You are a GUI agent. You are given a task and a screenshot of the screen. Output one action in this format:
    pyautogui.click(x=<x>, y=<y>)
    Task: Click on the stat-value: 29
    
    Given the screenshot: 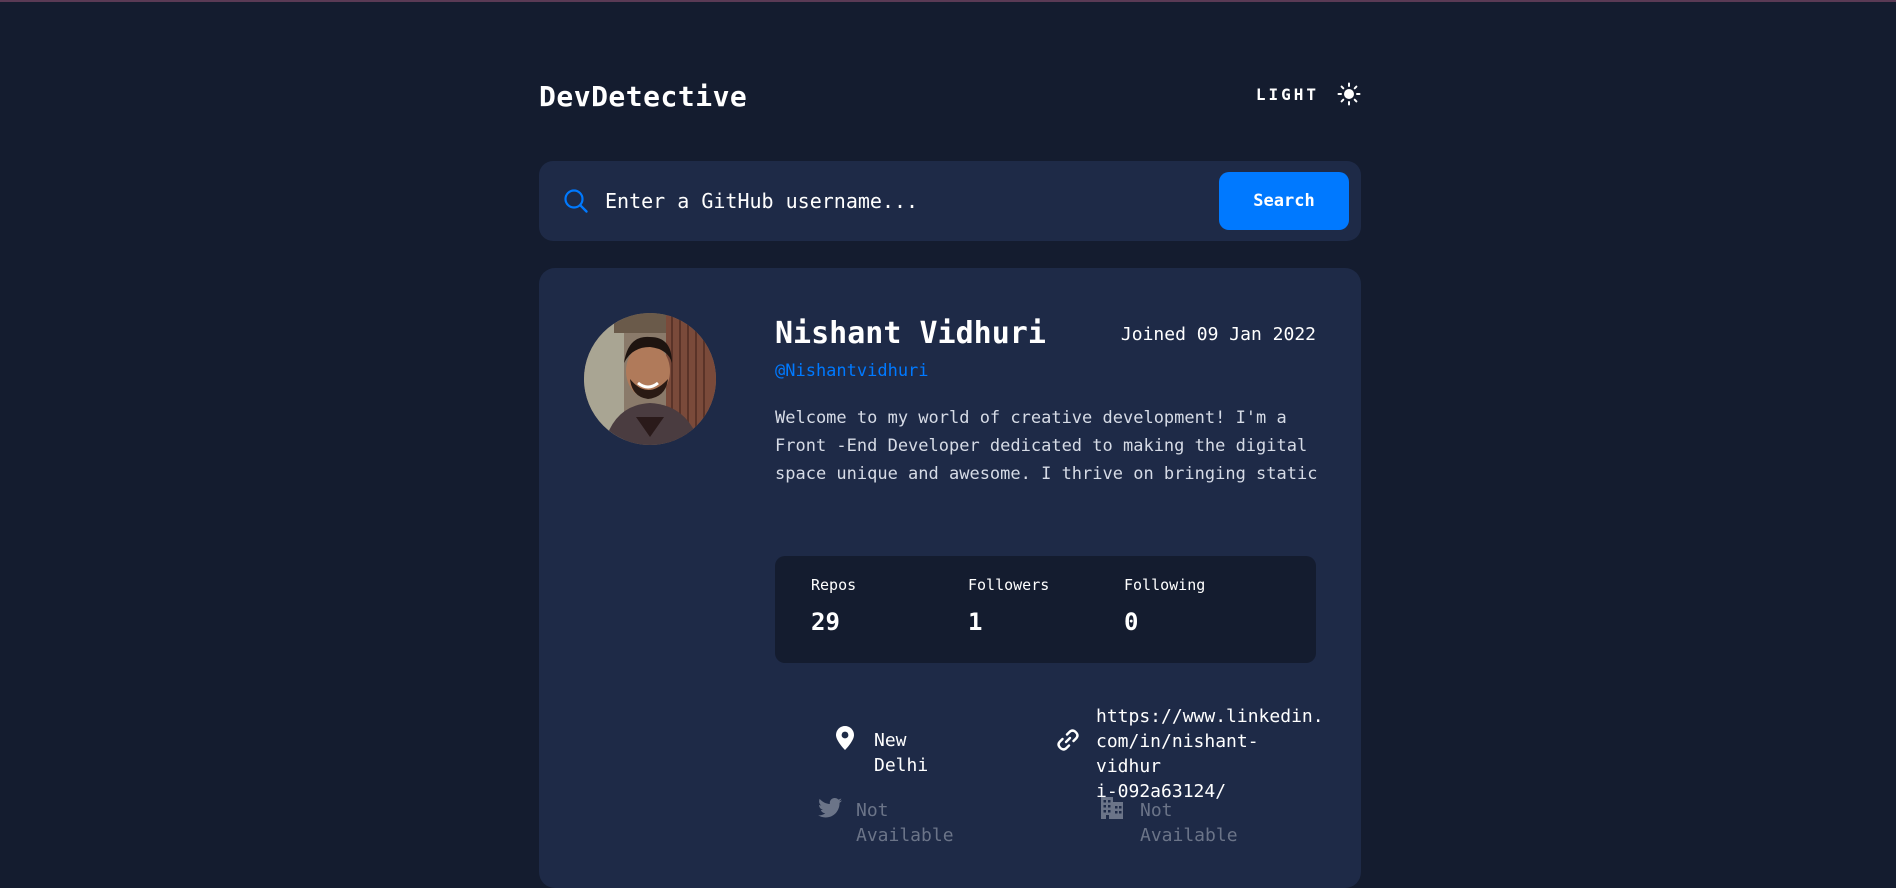 What is the action you would take?
    pyautogui.click(x=825, y=622)
    